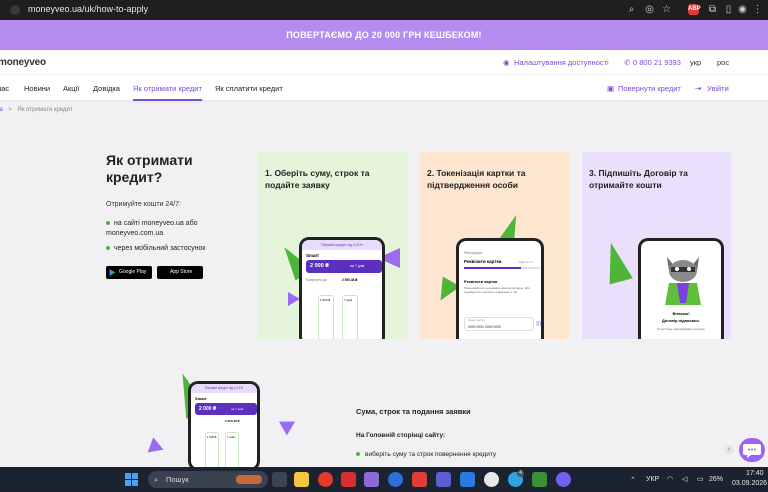 This screenshot has height=492, width=768. What do you see at coordinates (419, 479) in the screenshot?
I see `app-office-icon` at bounding box center [419, 479].